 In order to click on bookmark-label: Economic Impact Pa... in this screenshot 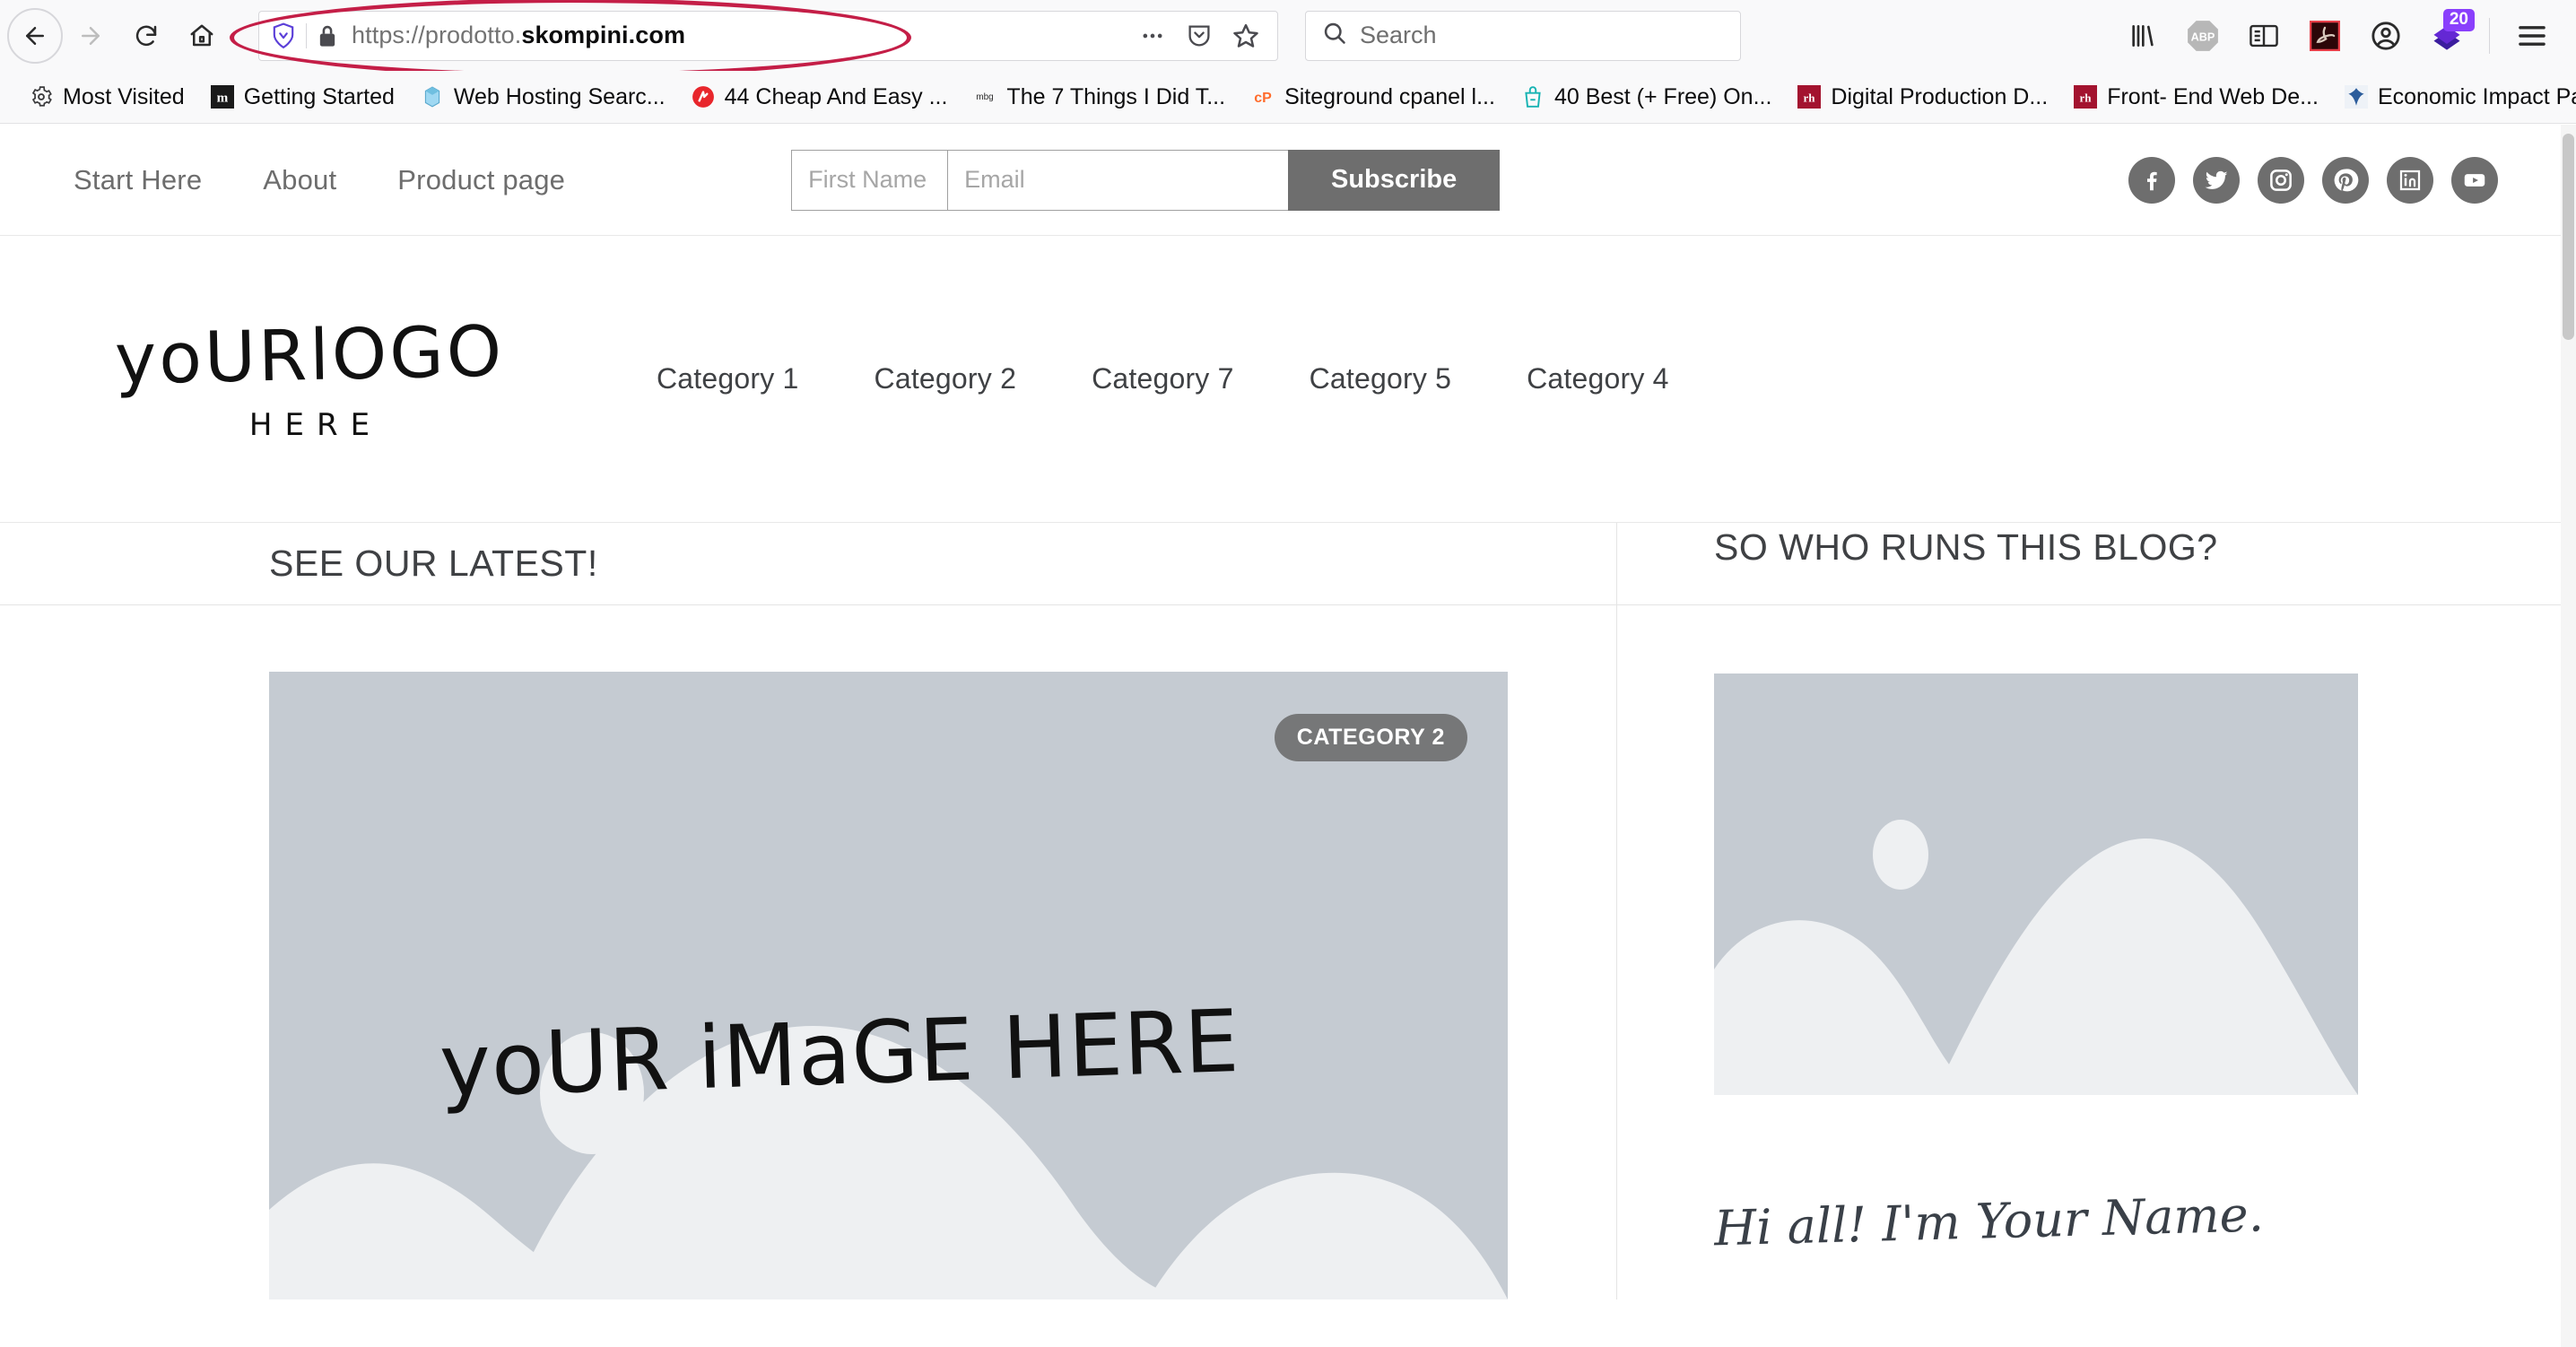, I will do `click(2476, 96)`.